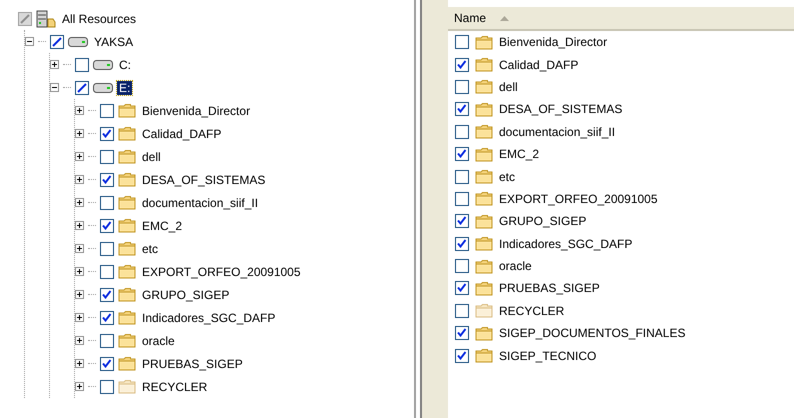  I want to click on file-name: PRUEBAS_SIGEP, so click(549, 288).